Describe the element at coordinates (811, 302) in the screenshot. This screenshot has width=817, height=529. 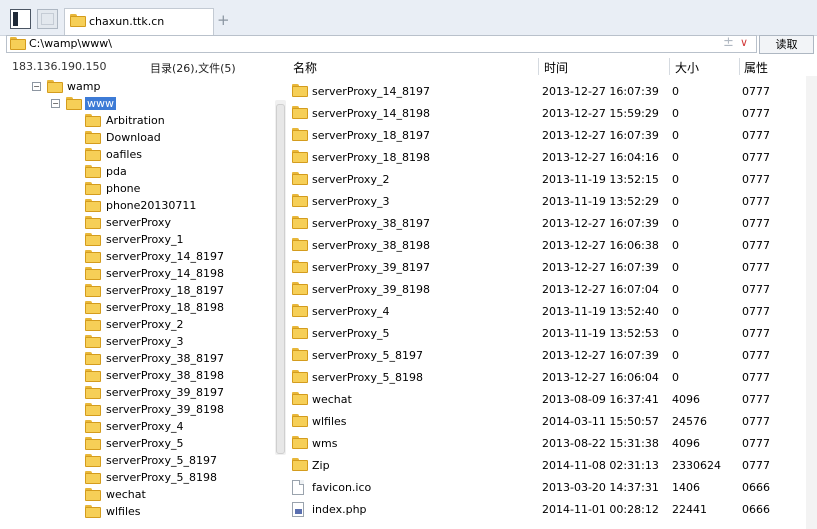
I see `file-list-scrollbar` at that location.